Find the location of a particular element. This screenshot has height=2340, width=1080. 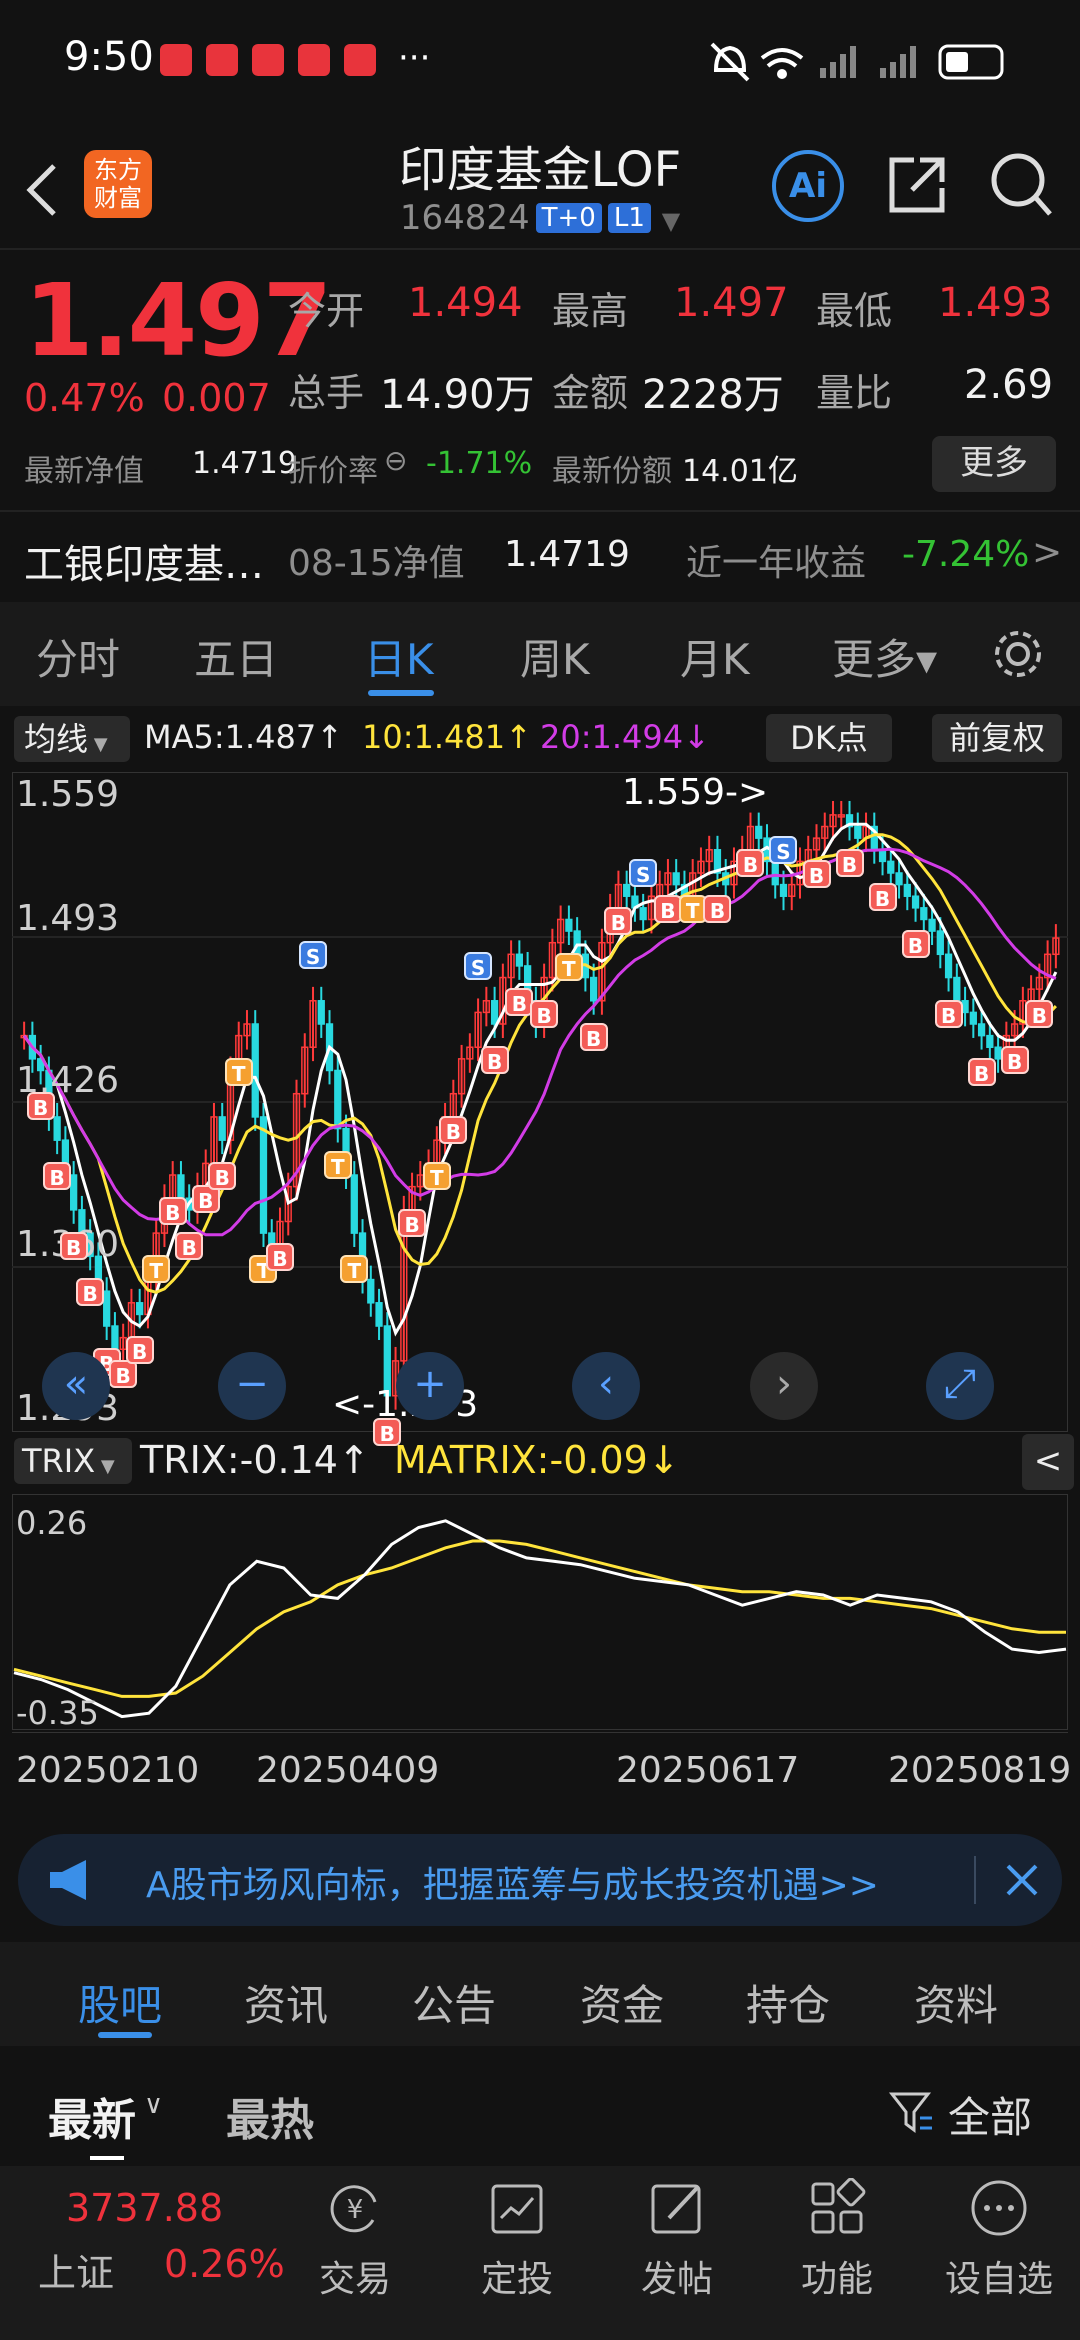

sort-latest: 最新 is located at coordinates (92, 2116).